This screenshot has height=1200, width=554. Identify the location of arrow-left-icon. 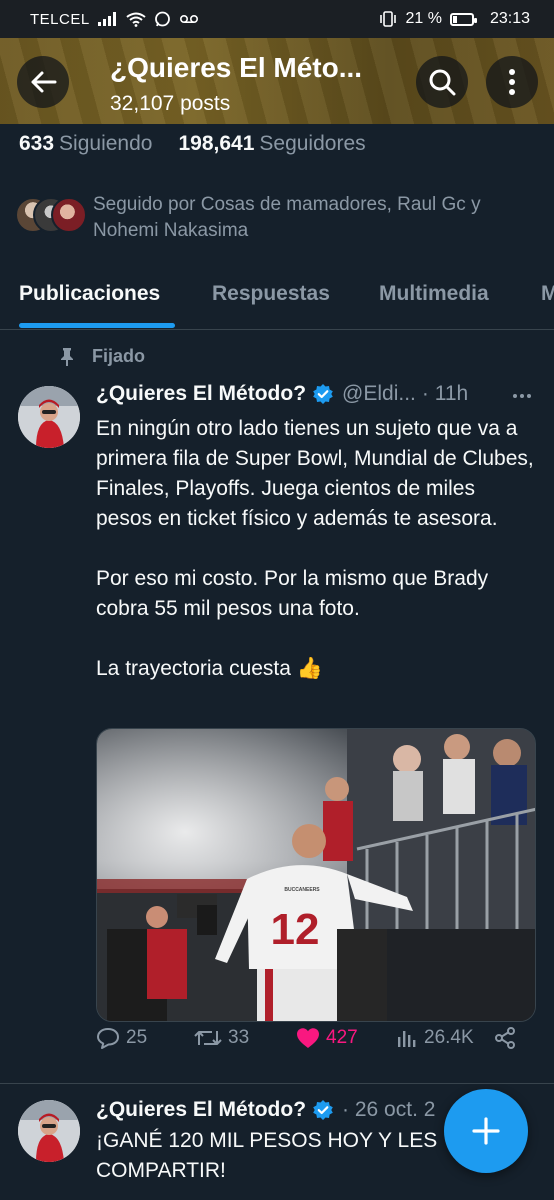
(44, 82).